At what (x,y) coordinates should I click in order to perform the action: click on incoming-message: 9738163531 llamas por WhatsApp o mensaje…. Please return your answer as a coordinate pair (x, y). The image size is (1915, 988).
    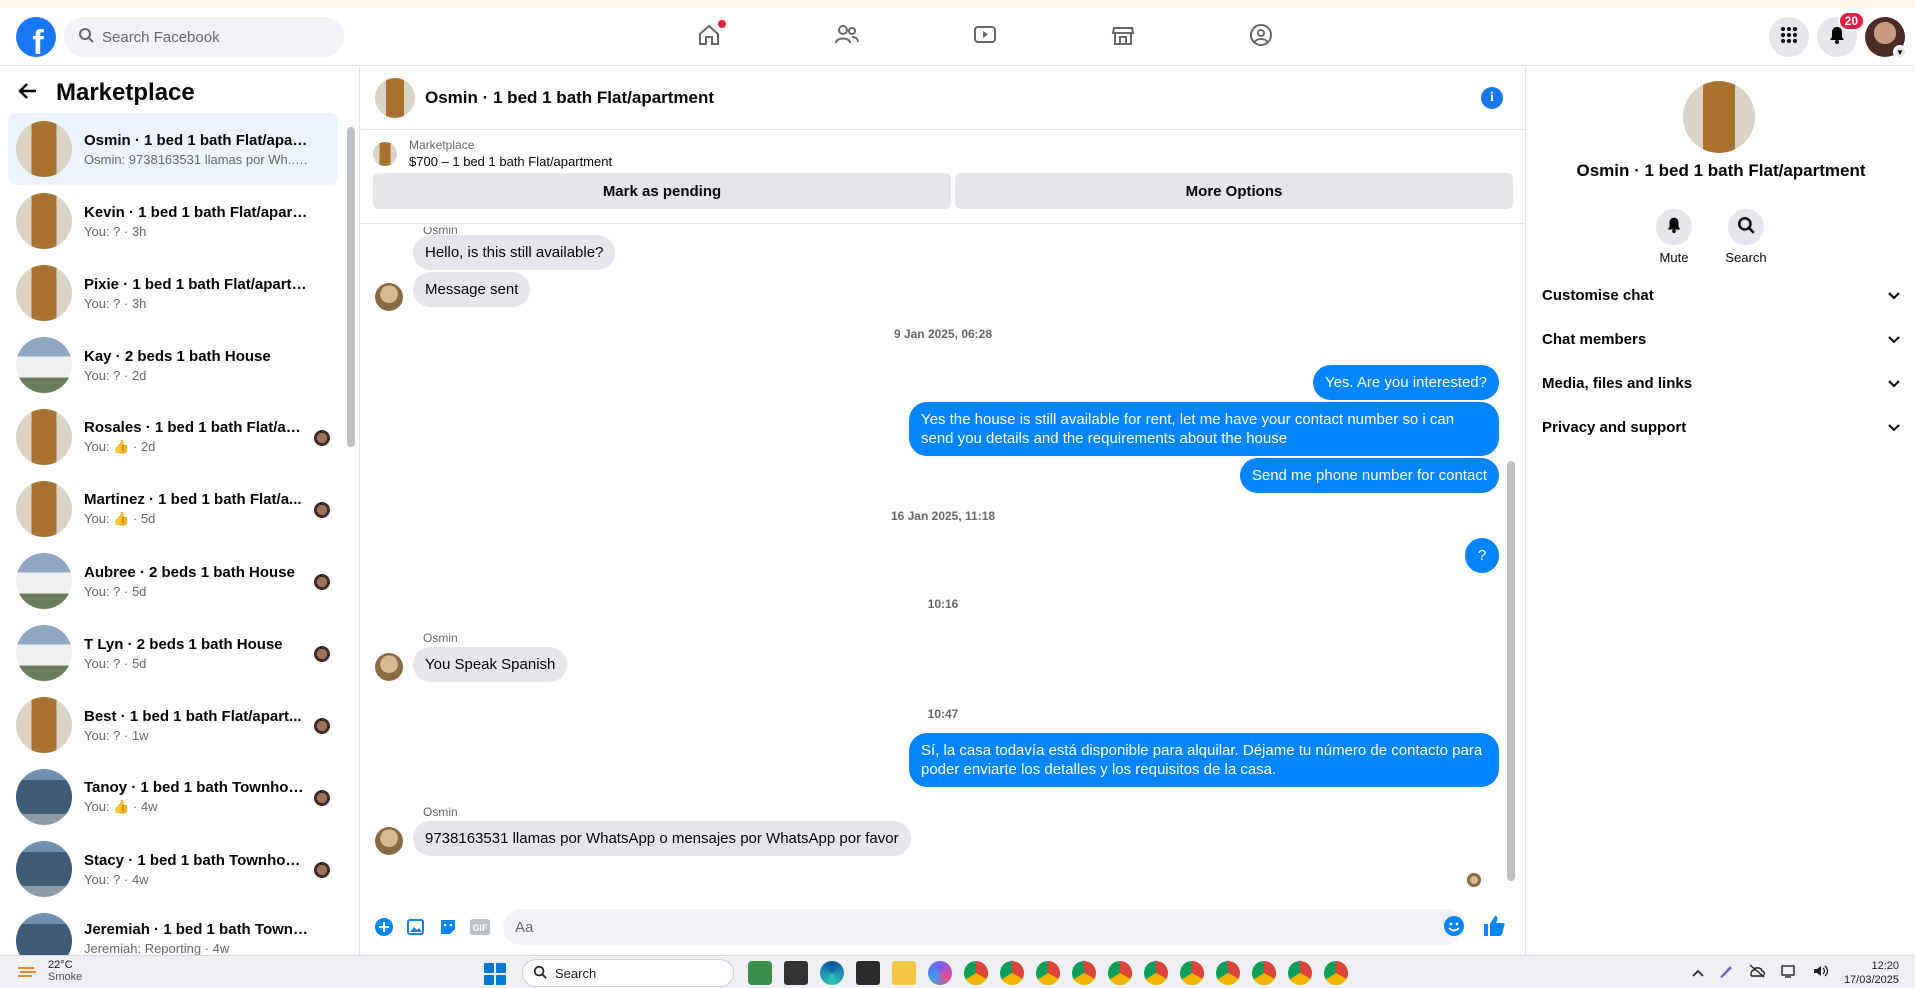
    Looking at the image, I should click on (662, 838).